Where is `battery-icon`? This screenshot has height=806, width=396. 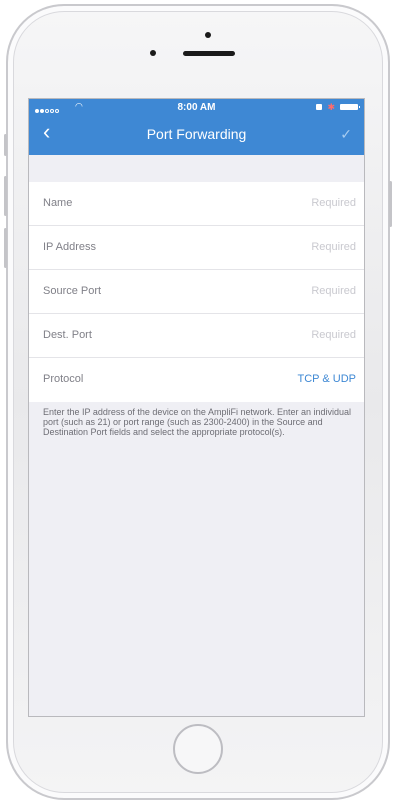 battery-icon is located at coordinates (350, 107).